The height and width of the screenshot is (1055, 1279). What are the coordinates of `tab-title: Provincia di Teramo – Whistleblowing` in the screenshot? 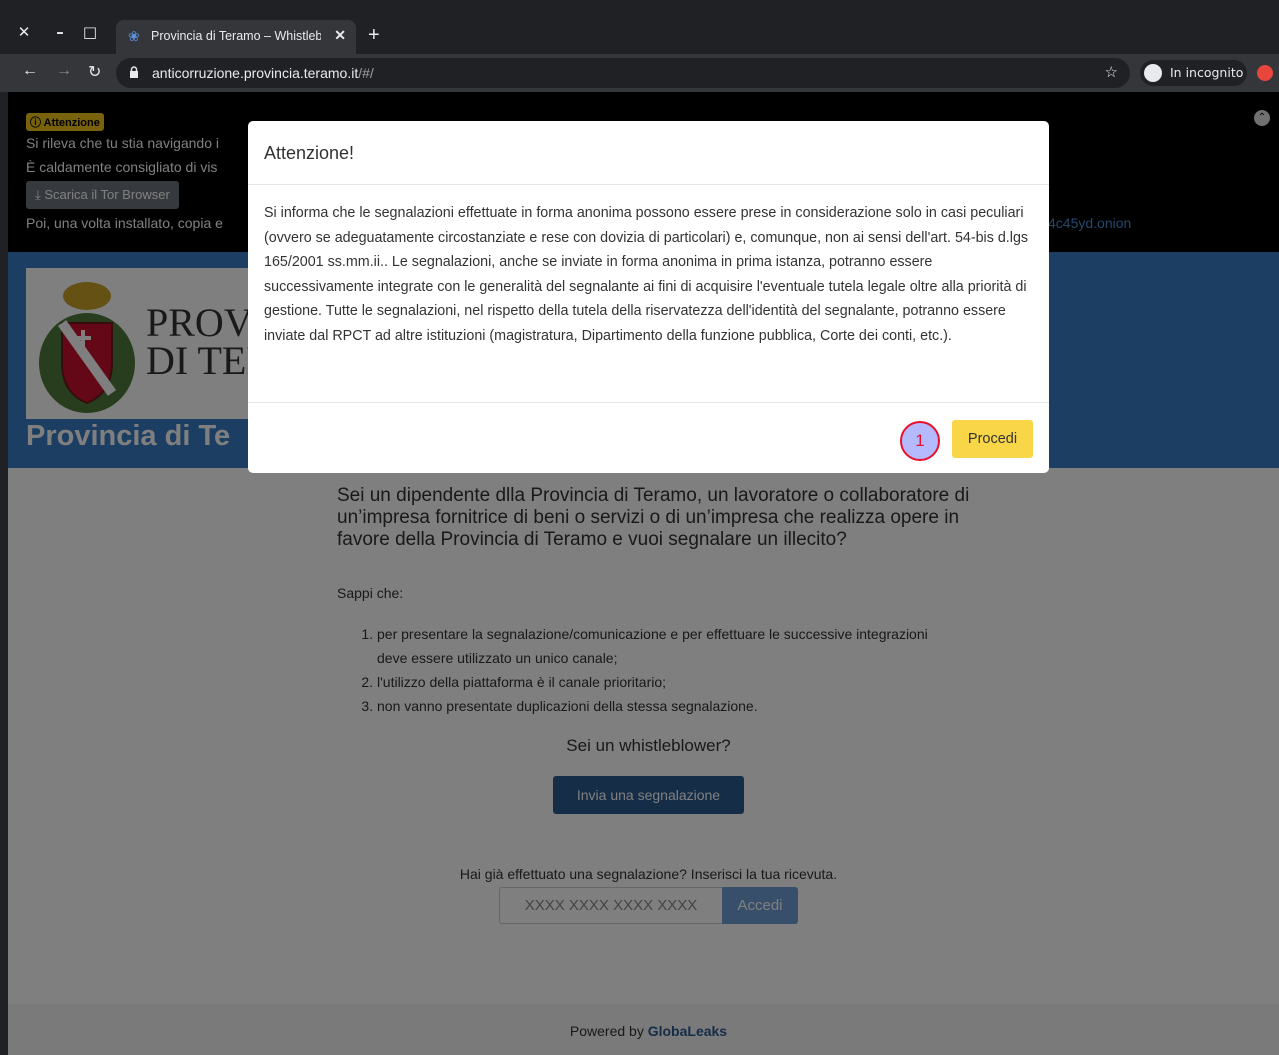 It's located at (236, 36).